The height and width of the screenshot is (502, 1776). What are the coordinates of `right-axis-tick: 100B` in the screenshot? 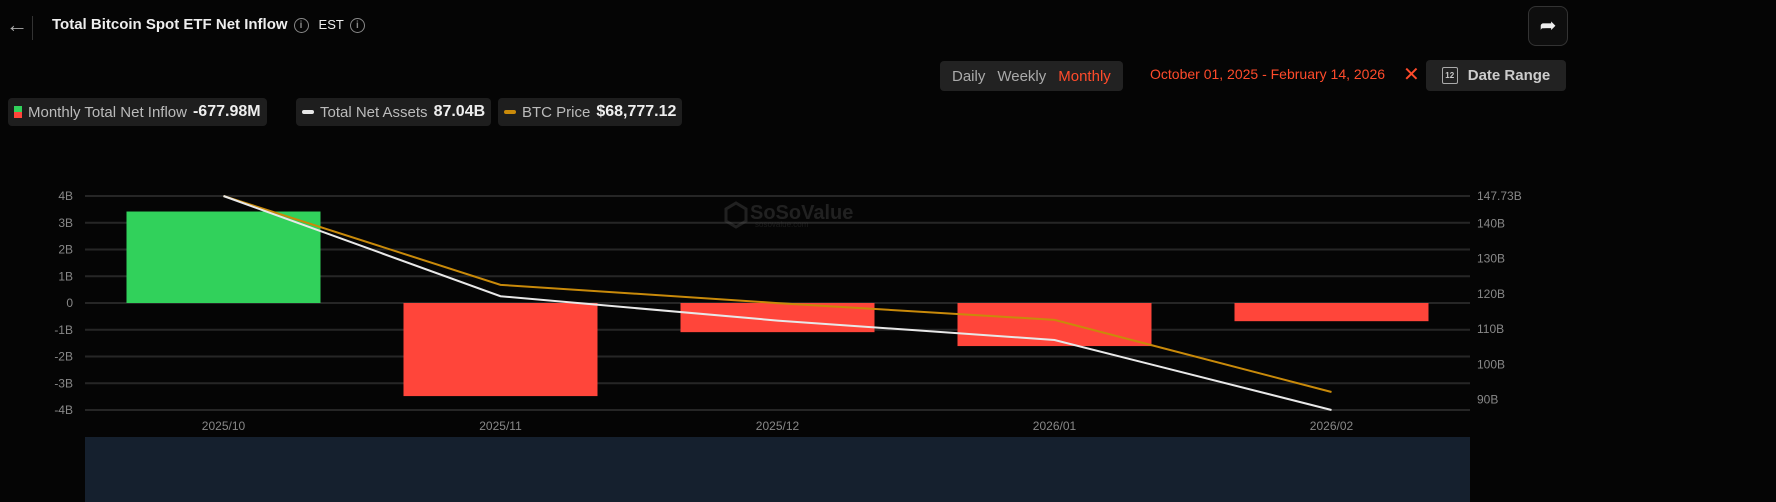 It's located at (1491, 364).